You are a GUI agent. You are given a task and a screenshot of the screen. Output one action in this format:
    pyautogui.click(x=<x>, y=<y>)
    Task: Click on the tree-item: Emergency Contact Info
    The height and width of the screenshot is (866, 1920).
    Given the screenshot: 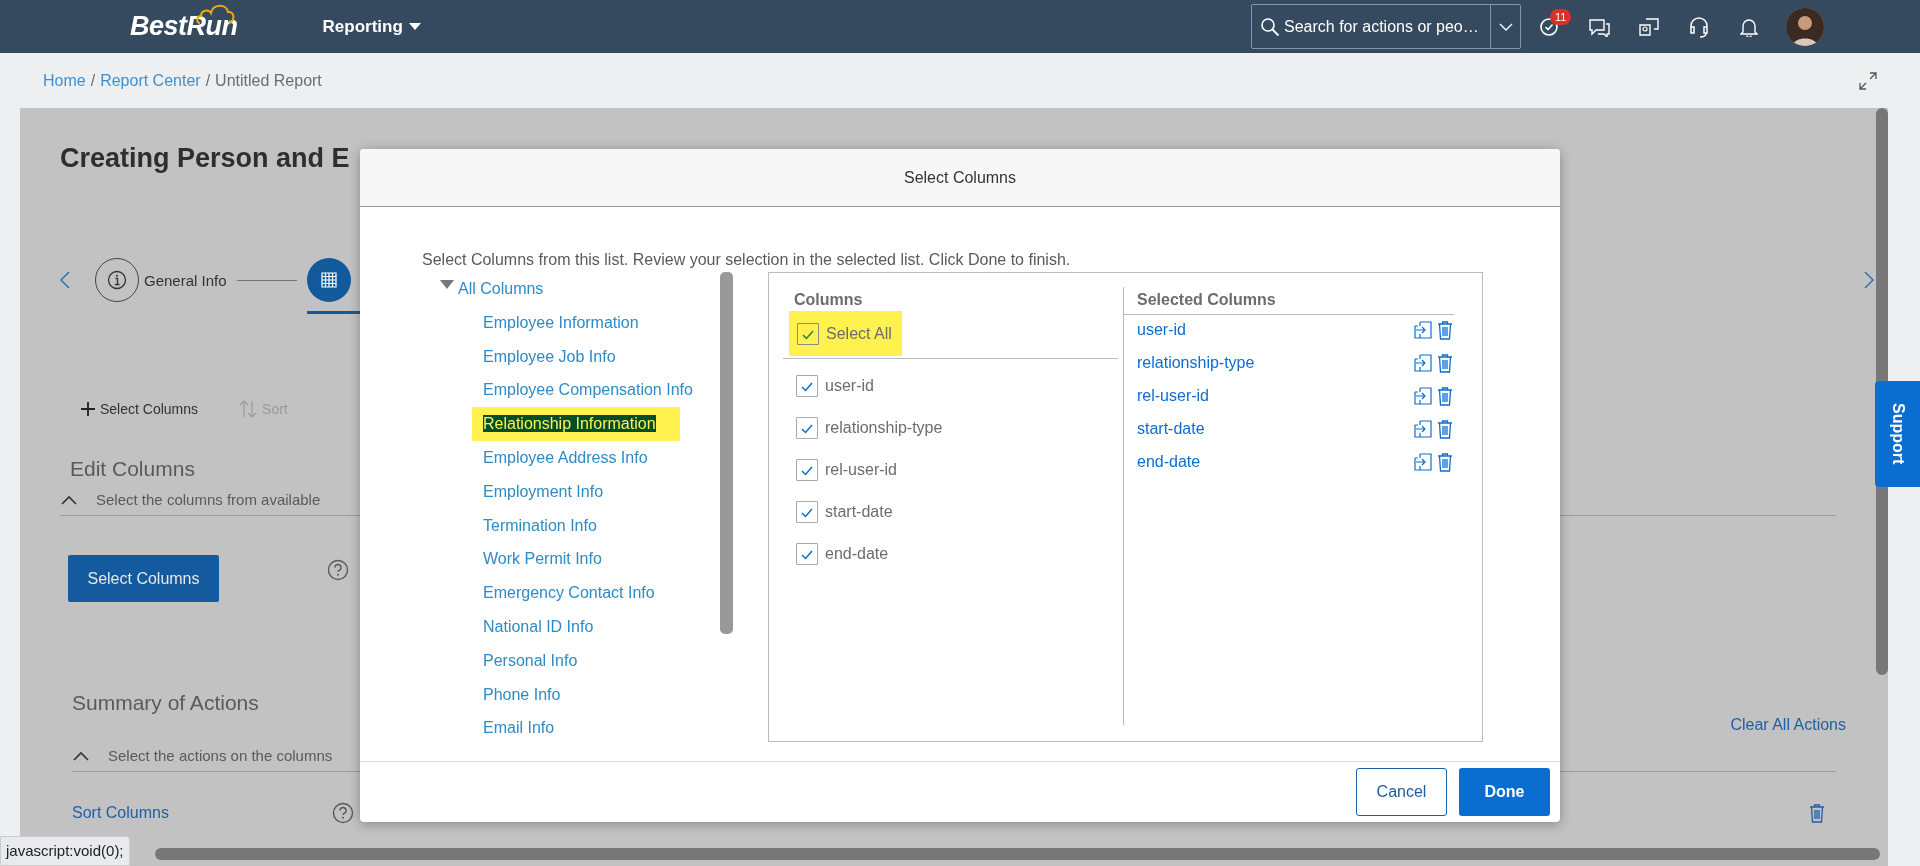 What is the action you would take?
    pyautogui.click(x=569, y=593)
    